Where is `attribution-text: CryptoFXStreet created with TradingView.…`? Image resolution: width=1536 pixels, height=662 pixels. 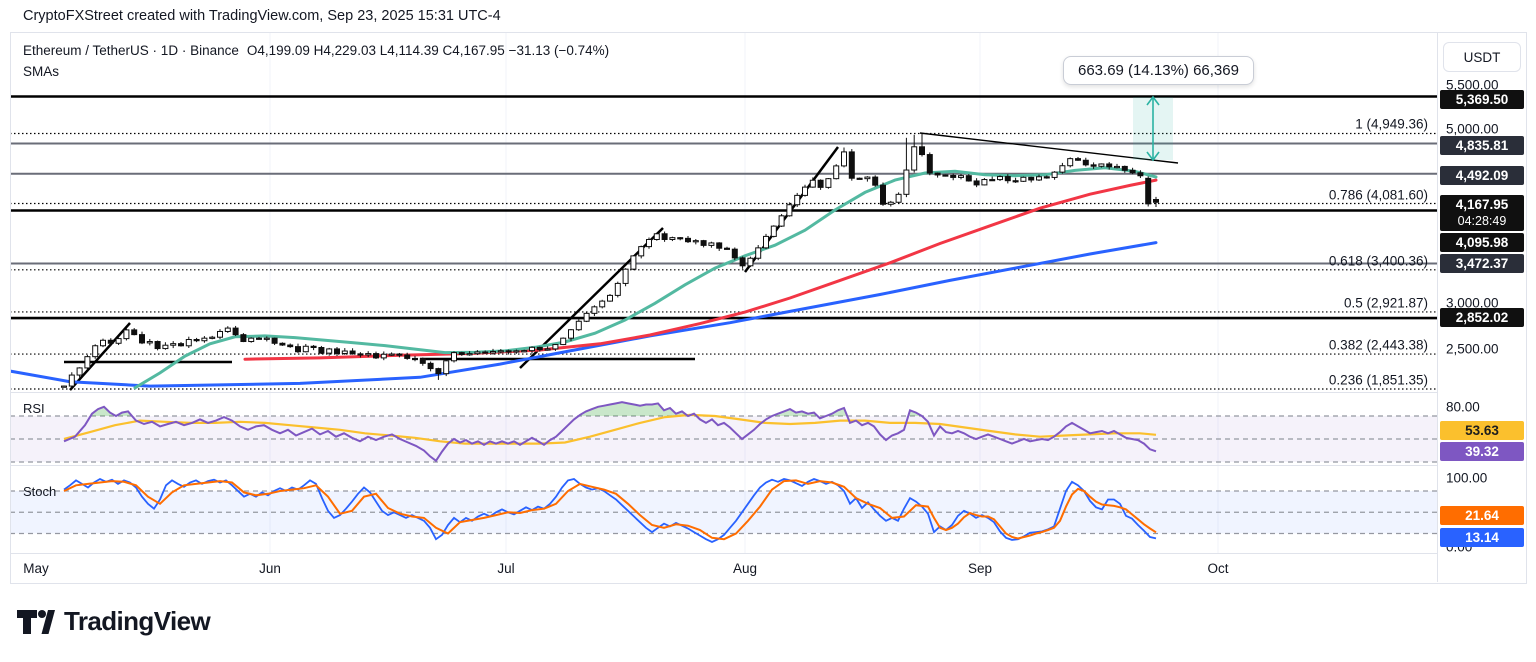
attribution-text: CryptoFXStreet created with TradingView.… is located at coordinates (262, 16).